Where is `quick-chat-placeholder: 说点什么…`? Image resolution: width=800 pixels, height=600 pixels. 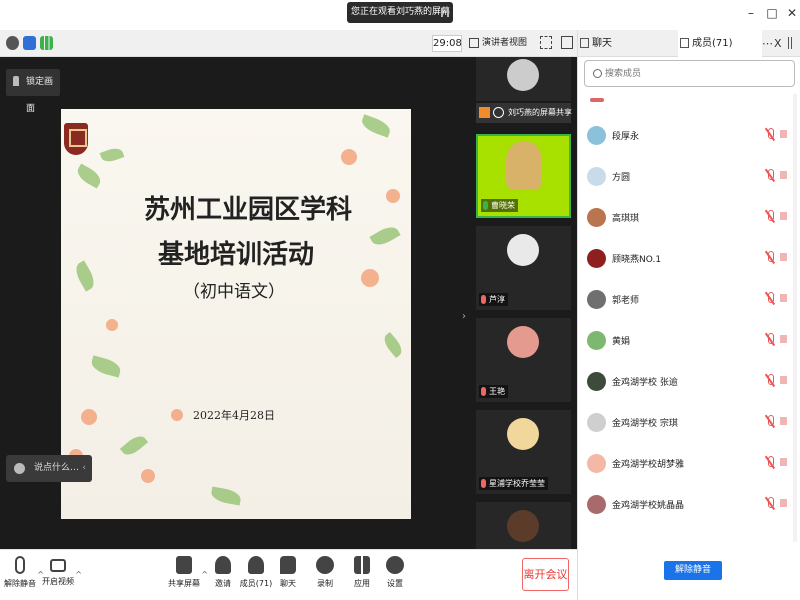 quick-chat-placeholder: 说点什么… is located at coordinates (57, 468).